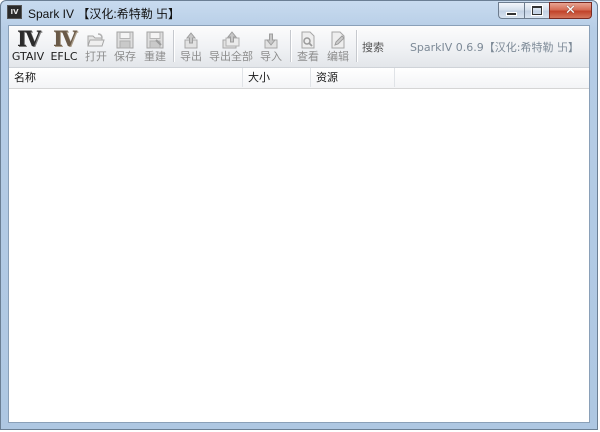 This screenshot has height=432, width=600. What do you see at coordinates (155, 40) in the screenshot?
I see `rebuild-disk-icon` at bounding box center [155, 40].